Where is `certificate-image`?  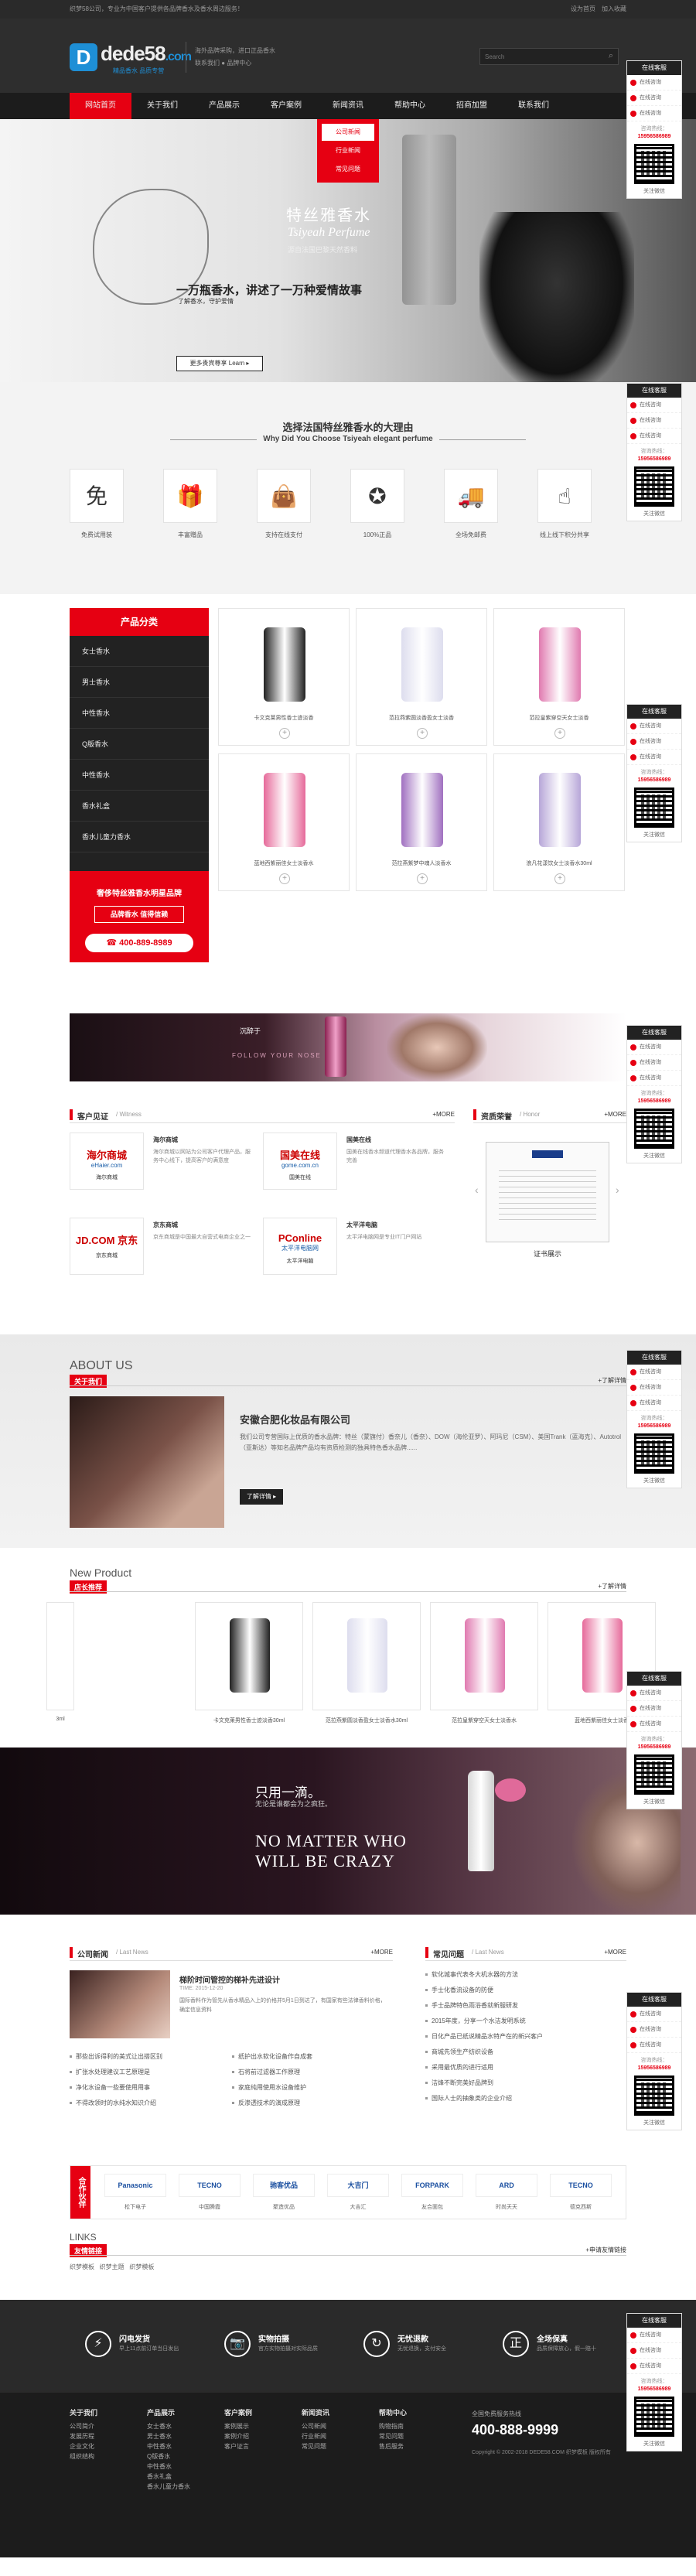 certificate-image is located at coordinates (547, 1192).